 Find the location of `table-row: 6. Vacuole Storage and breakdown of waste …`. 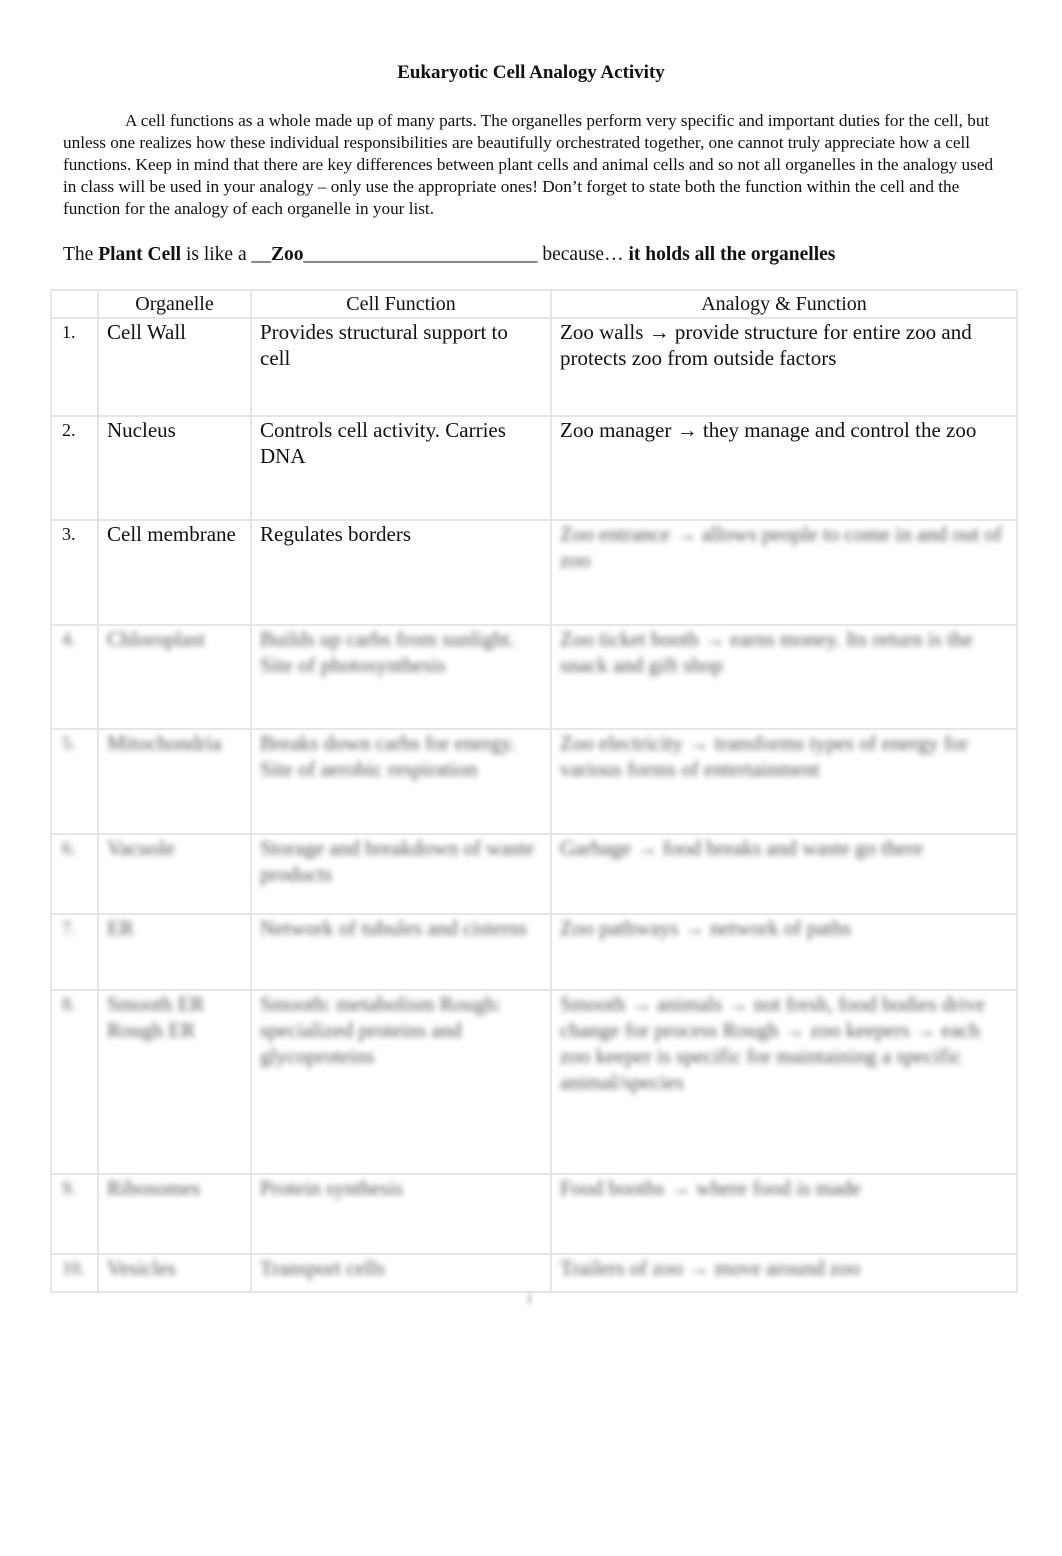

table-row: 6. Vacuole Storage and breakdown of waste … is located at coordinates (534, 874).